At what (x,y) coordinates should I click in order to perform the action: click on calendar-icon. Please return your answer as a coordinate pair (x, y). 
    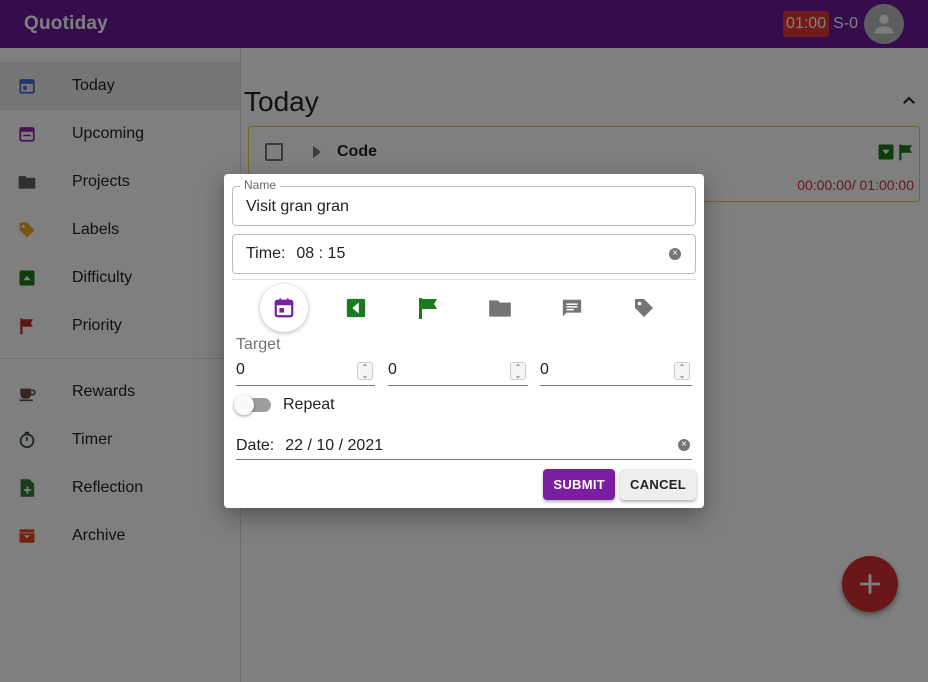
    Looking at the image, I should click on (284, 308).